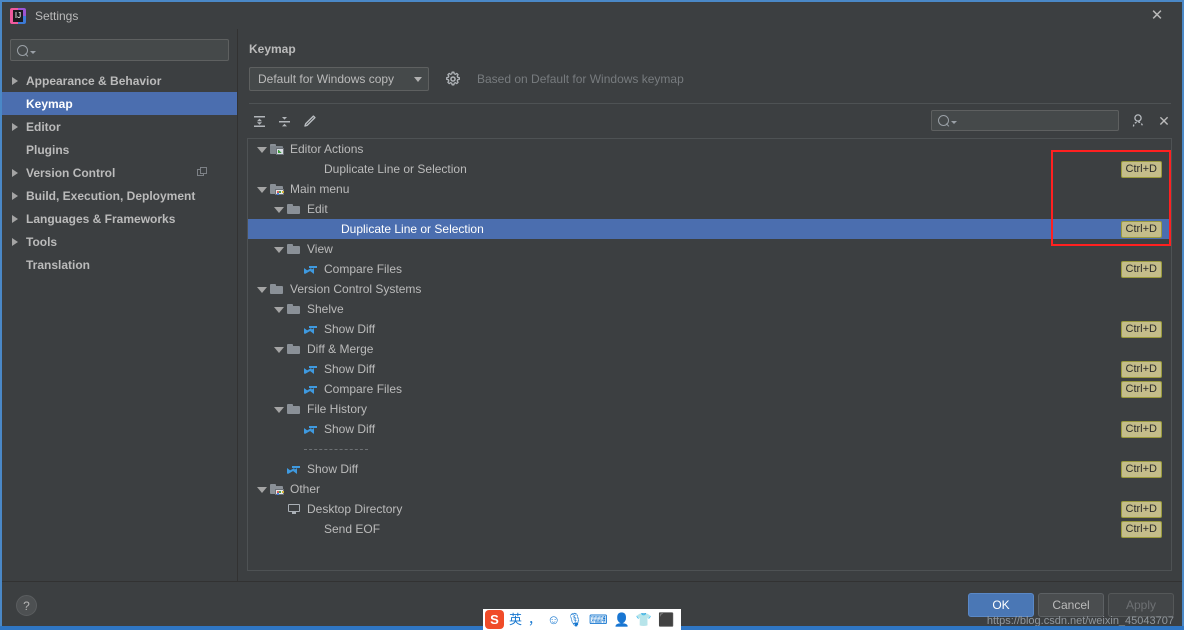 This screenshot has width=1184, height=630. I want to click on keymap-search-input, so click(1037, 120).